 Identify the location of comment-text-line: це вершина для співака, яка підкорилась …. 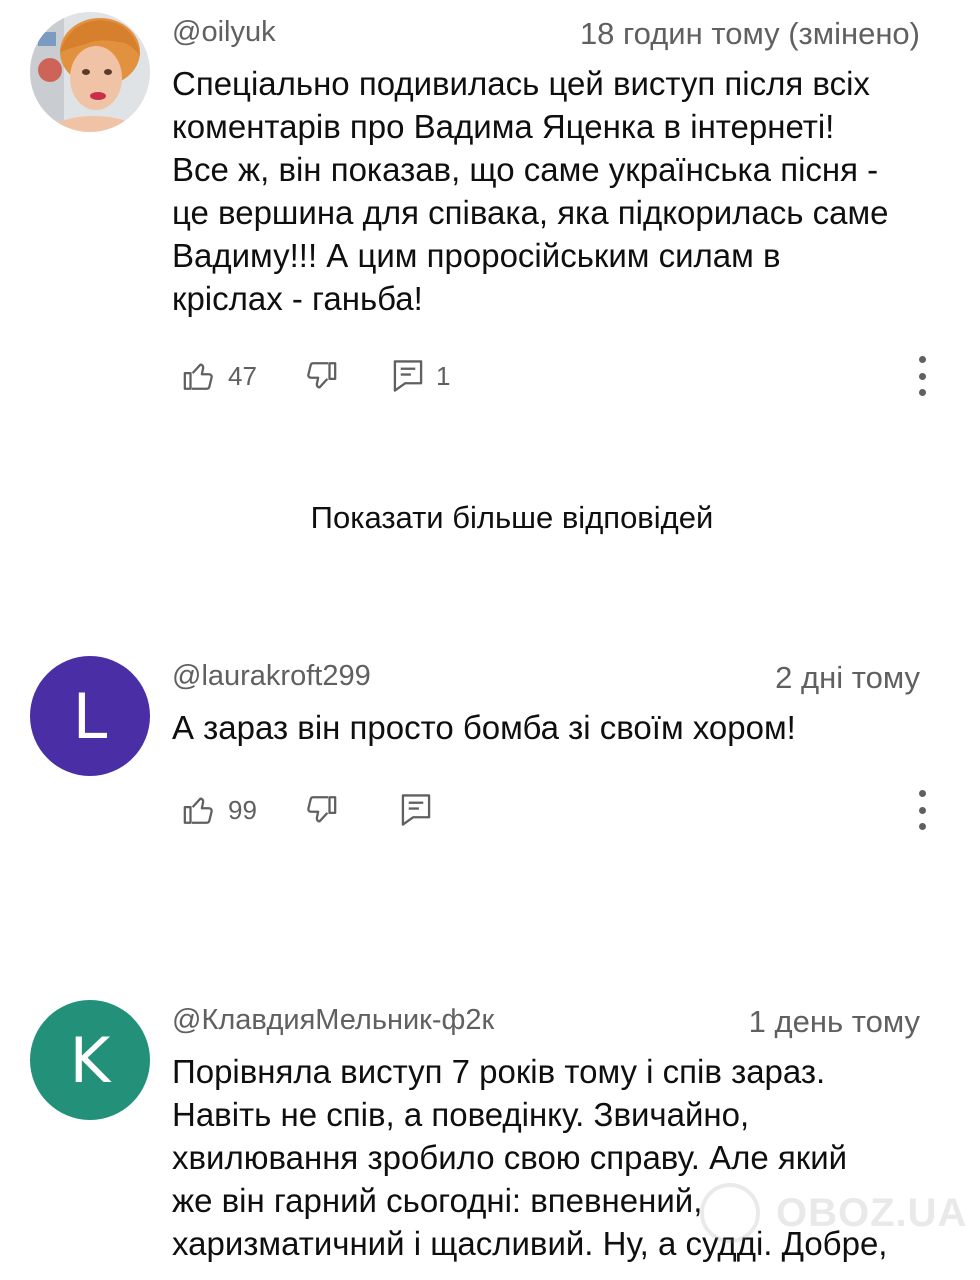
(530, 212).